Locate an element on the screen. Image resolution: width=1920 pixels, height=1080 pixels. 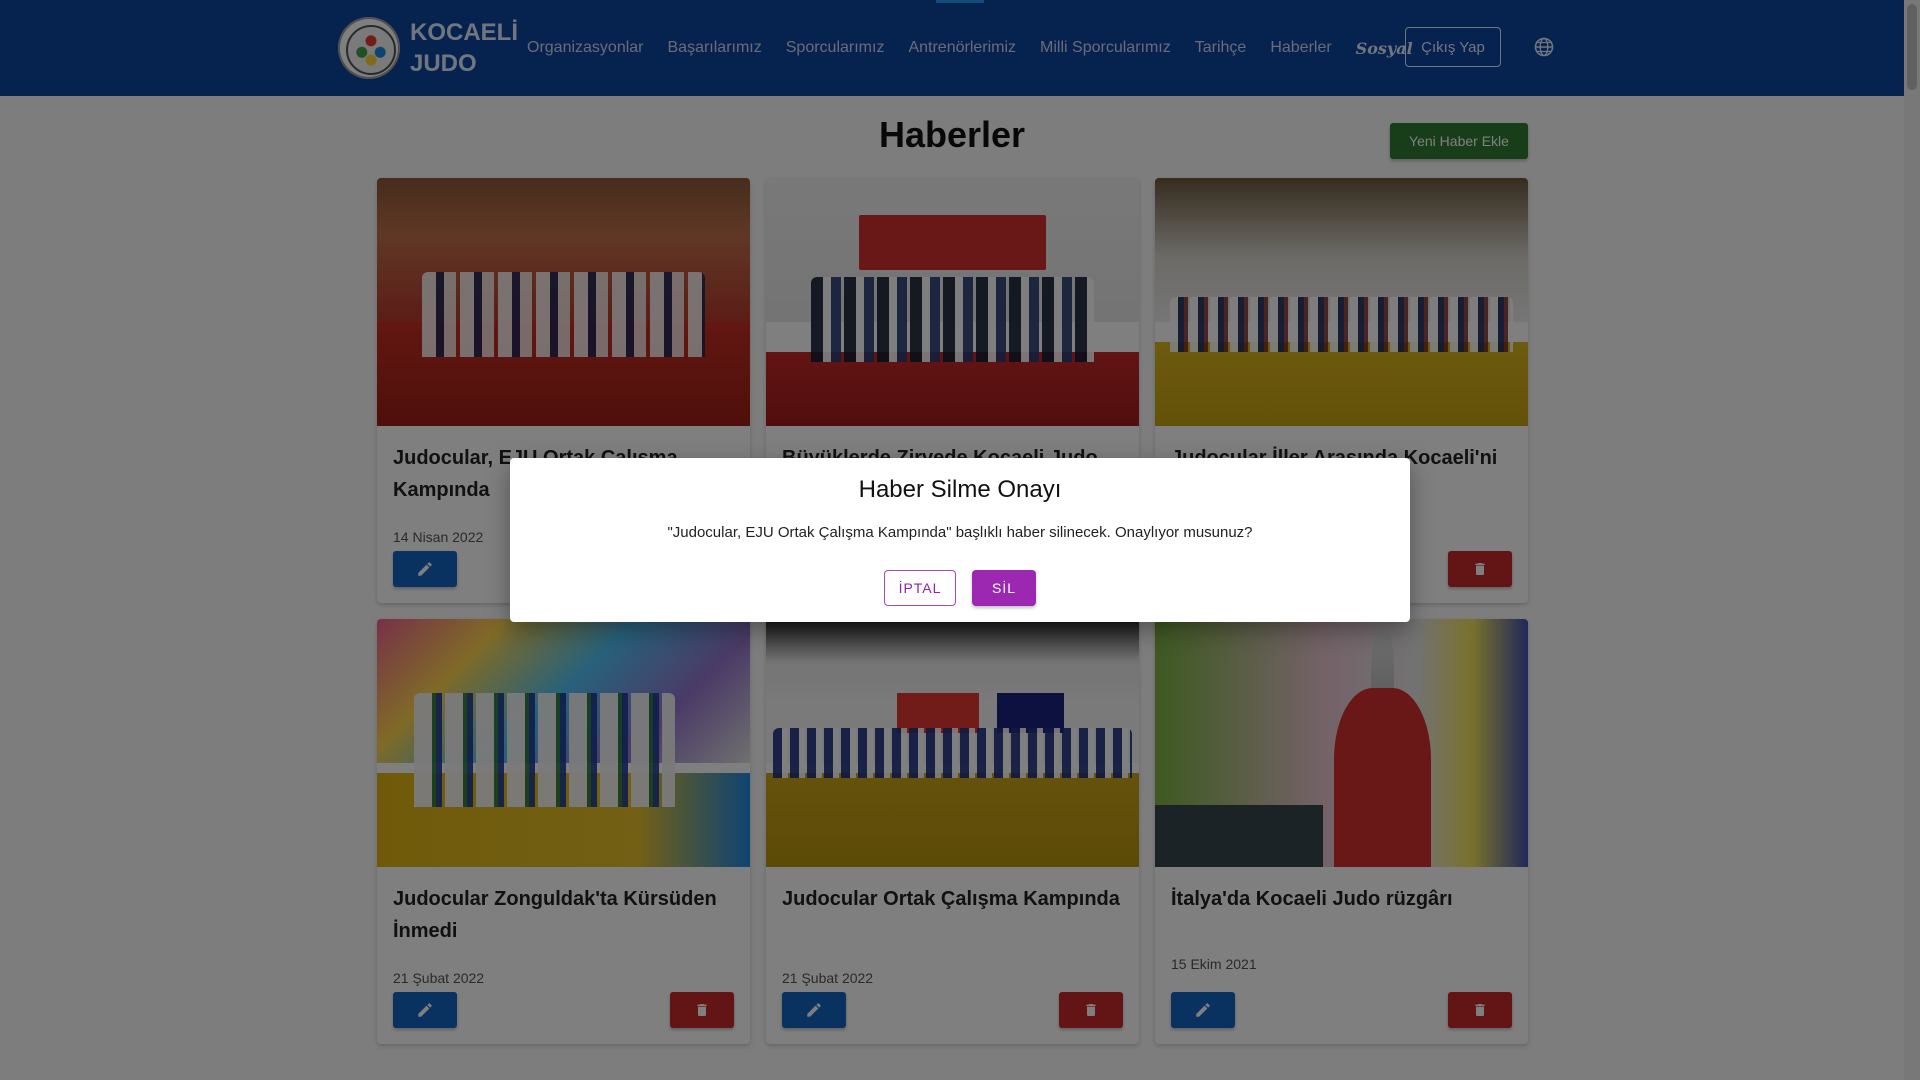
cancel-button: İPTAL is located at coordinates (920, 588).